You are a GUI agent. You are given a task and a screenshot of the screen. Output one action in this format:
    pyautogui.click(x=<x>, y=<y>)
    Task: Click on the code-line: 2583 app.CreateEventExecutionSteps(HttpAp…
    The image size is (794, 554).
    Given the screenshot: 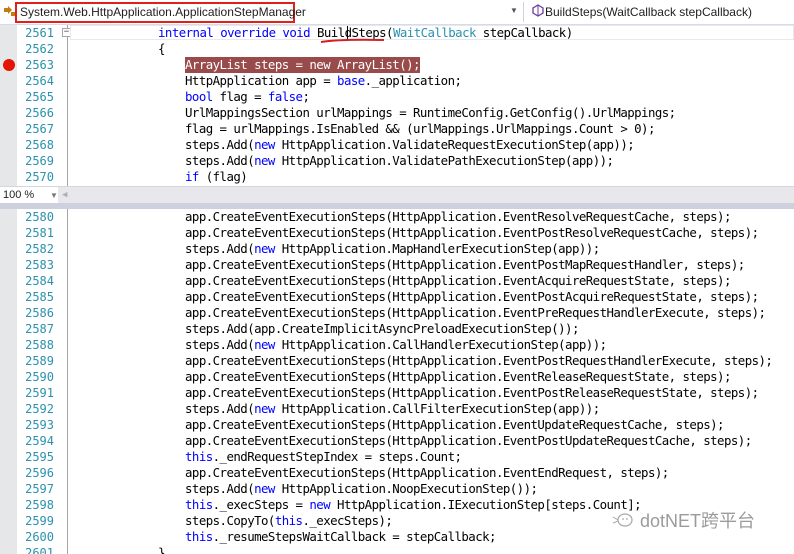 What is the action you would take?
    pyautogui.click(x=397, y=265)
    